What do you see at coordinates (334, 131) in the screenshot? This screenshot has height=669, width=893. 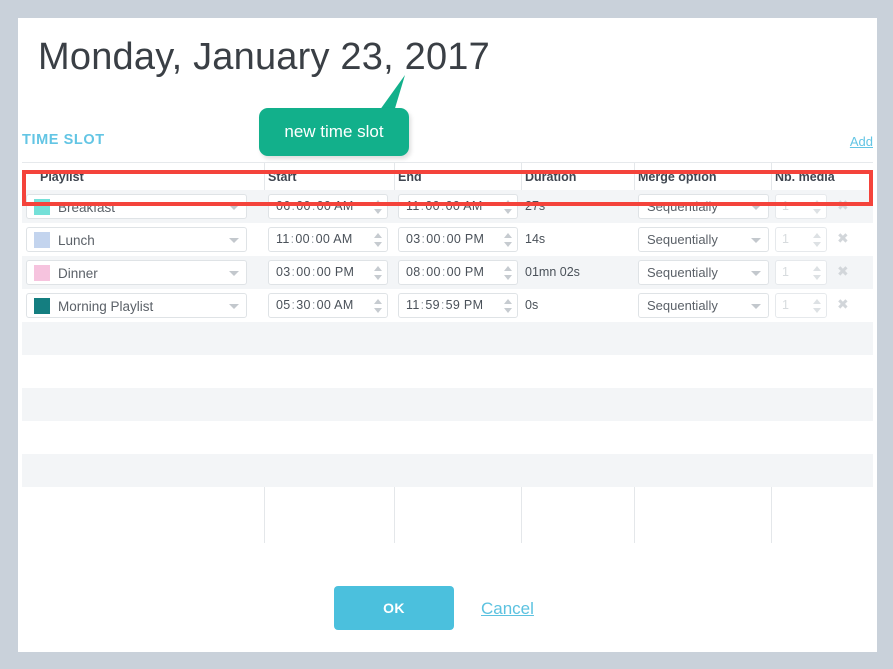 I see `callout-label: new time slot` at bounding box center [334, 131].